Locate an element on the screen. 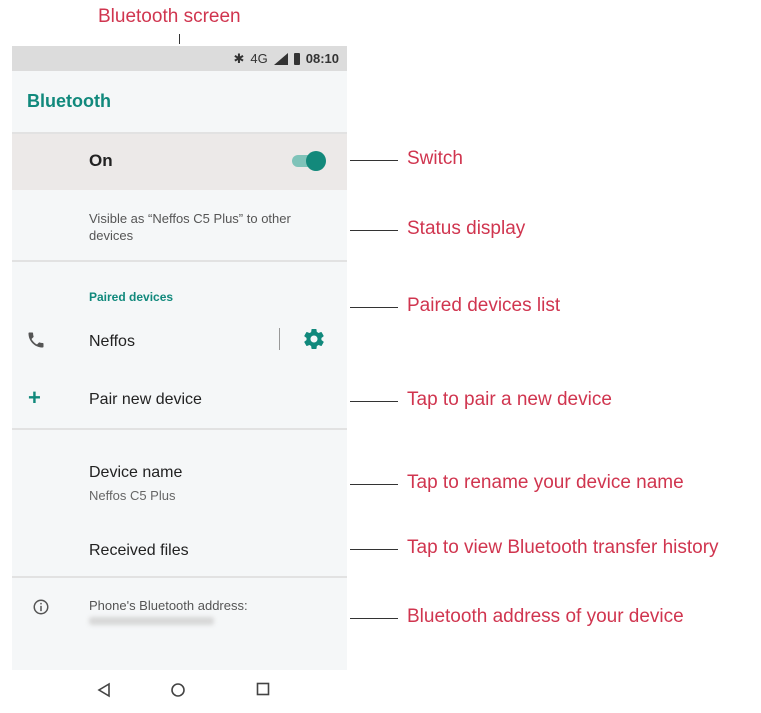 Image resolution: width=761 pixels, height=713 pixels. callout-line-pair-new is located at coordinates (374, 401).